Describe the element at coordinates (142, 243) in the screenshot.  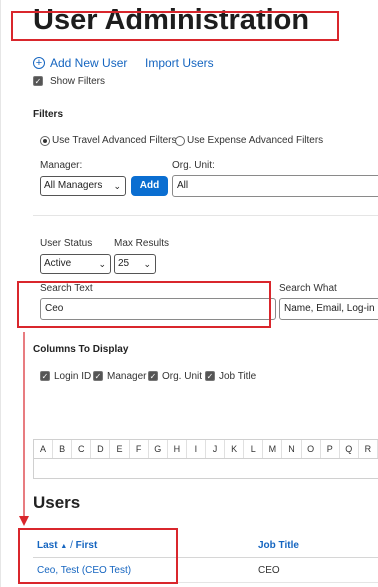
I see `max-results-label: Max Results` at that location.